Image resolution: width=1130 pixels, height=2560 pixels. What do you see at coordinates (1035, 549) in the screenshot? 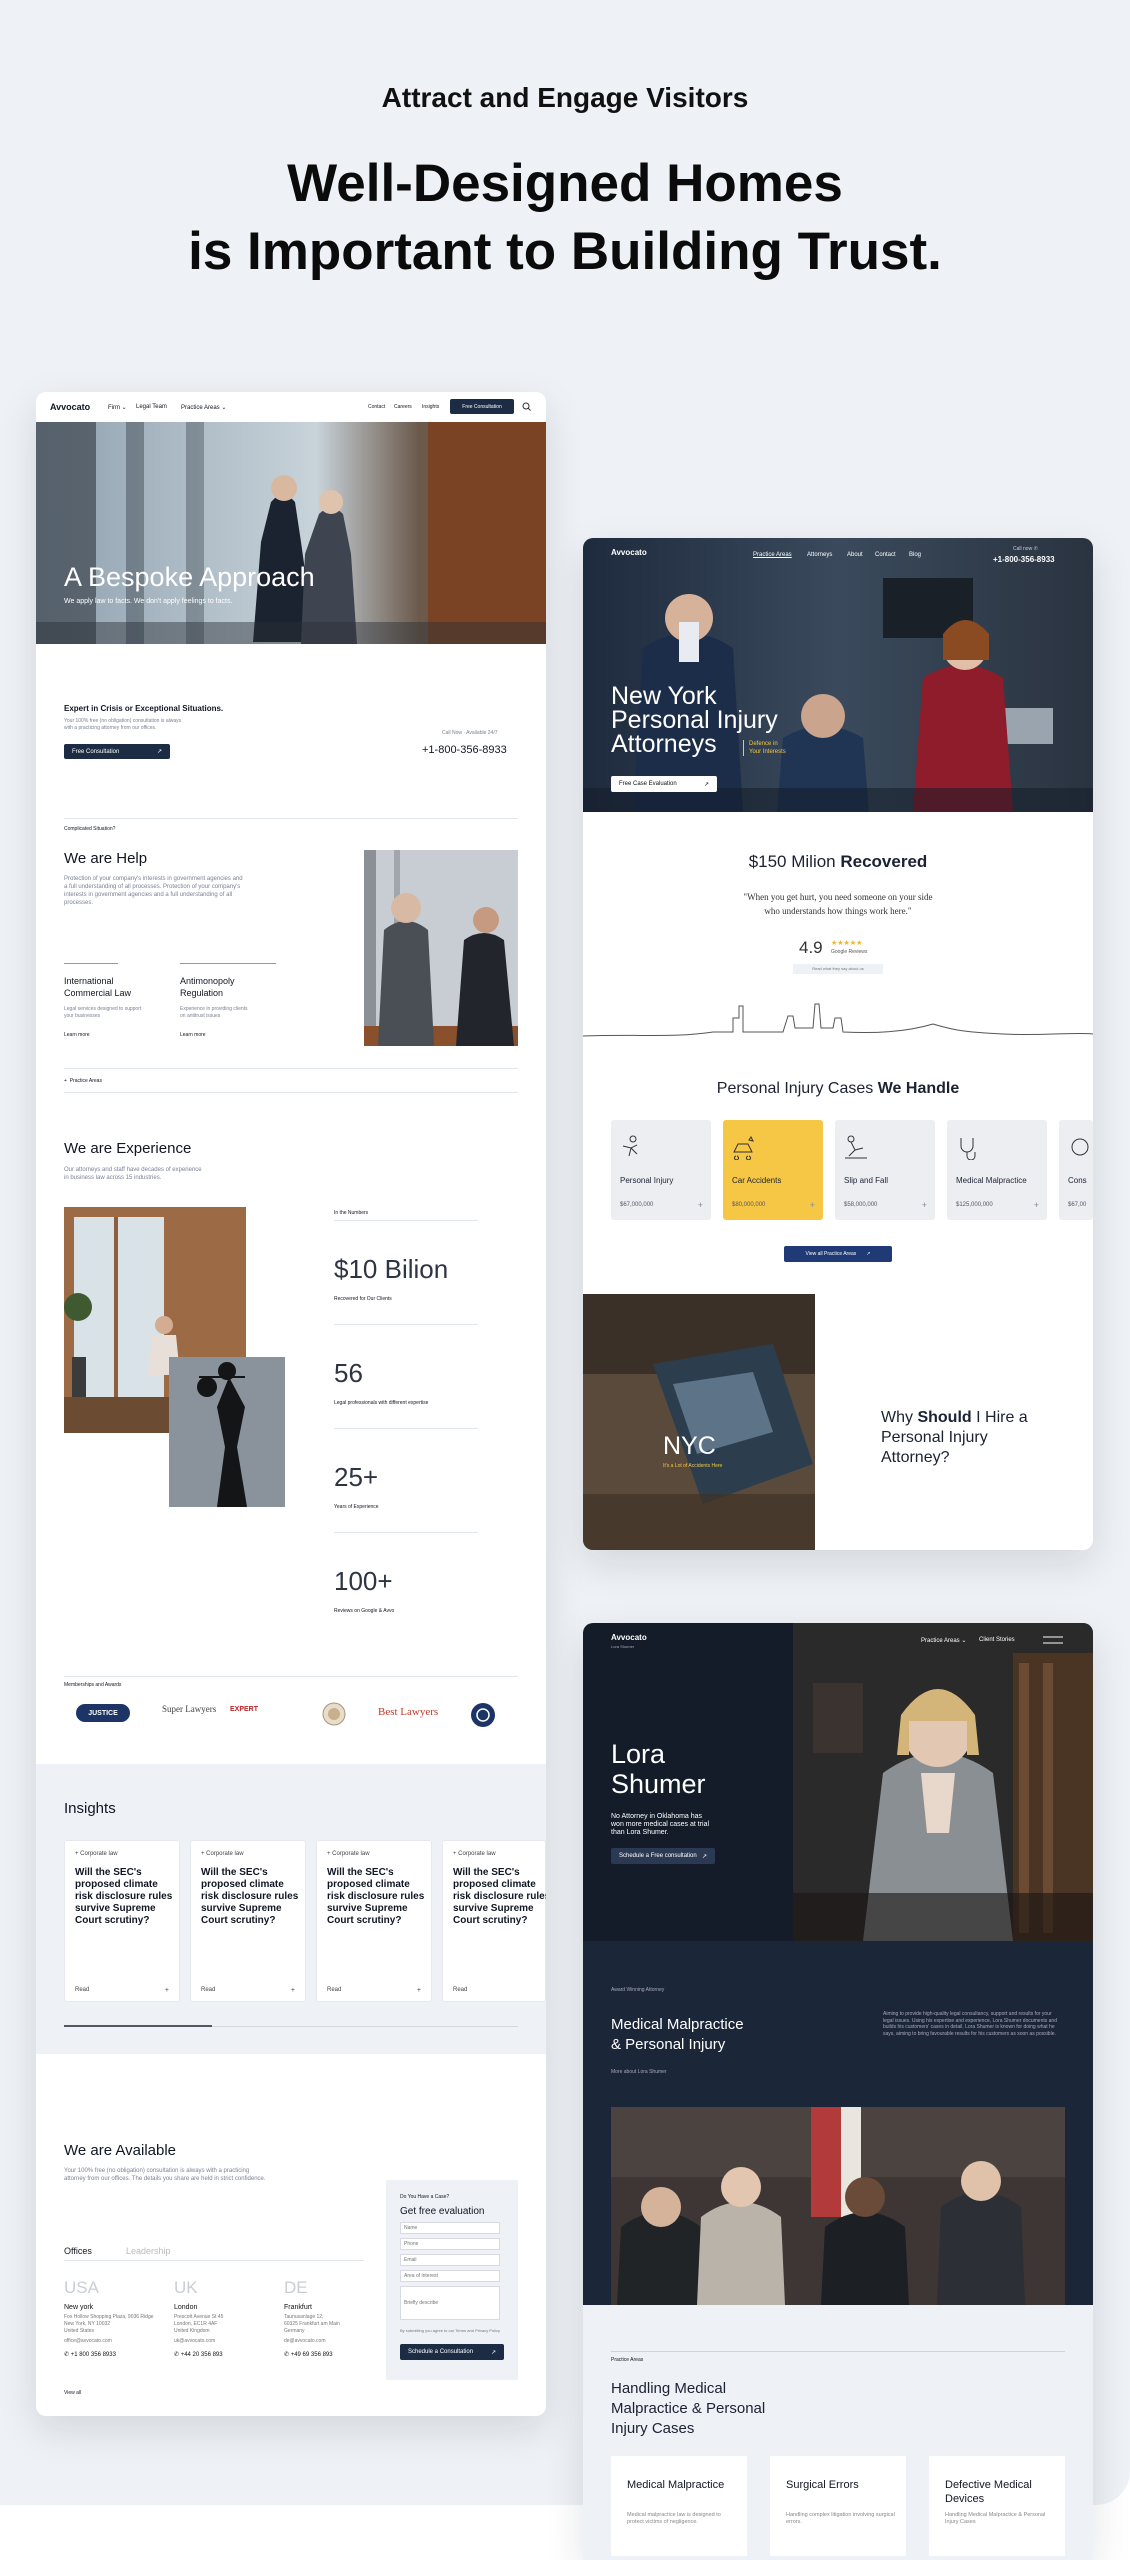
I see `phone-icon: ✆` at bounding box center [1035, 549].